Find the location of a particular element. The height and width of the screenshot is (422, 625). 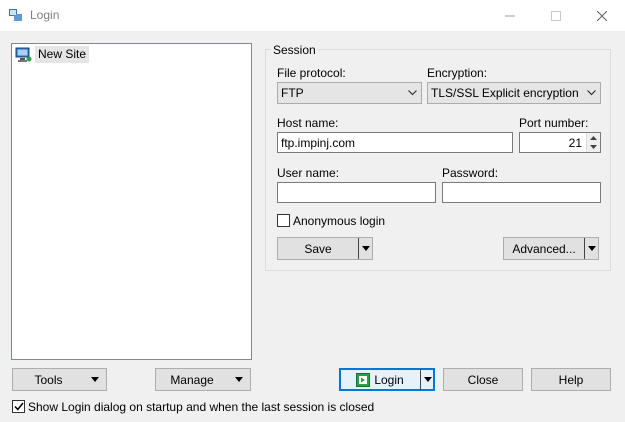

close-button: Close is located at coordinates (483, 379).